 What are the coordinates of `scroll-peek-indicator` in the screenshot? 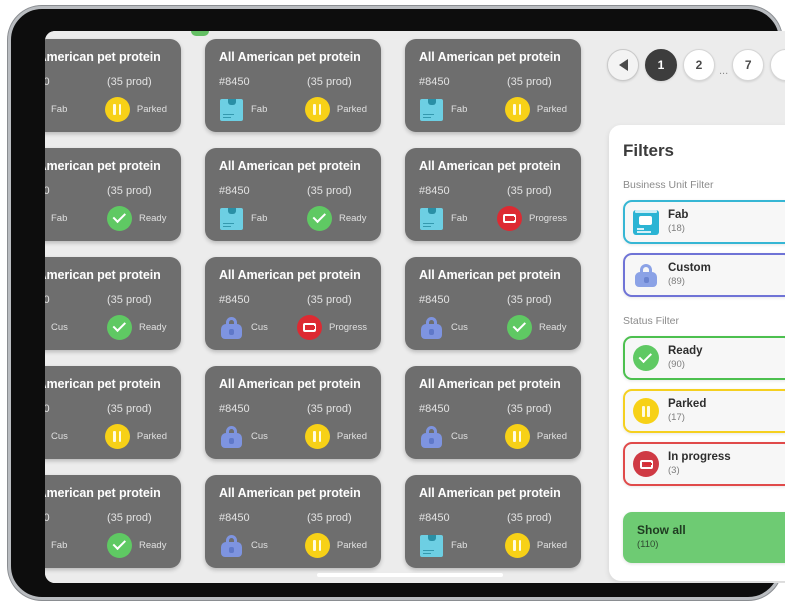 It's located at (200, 33).